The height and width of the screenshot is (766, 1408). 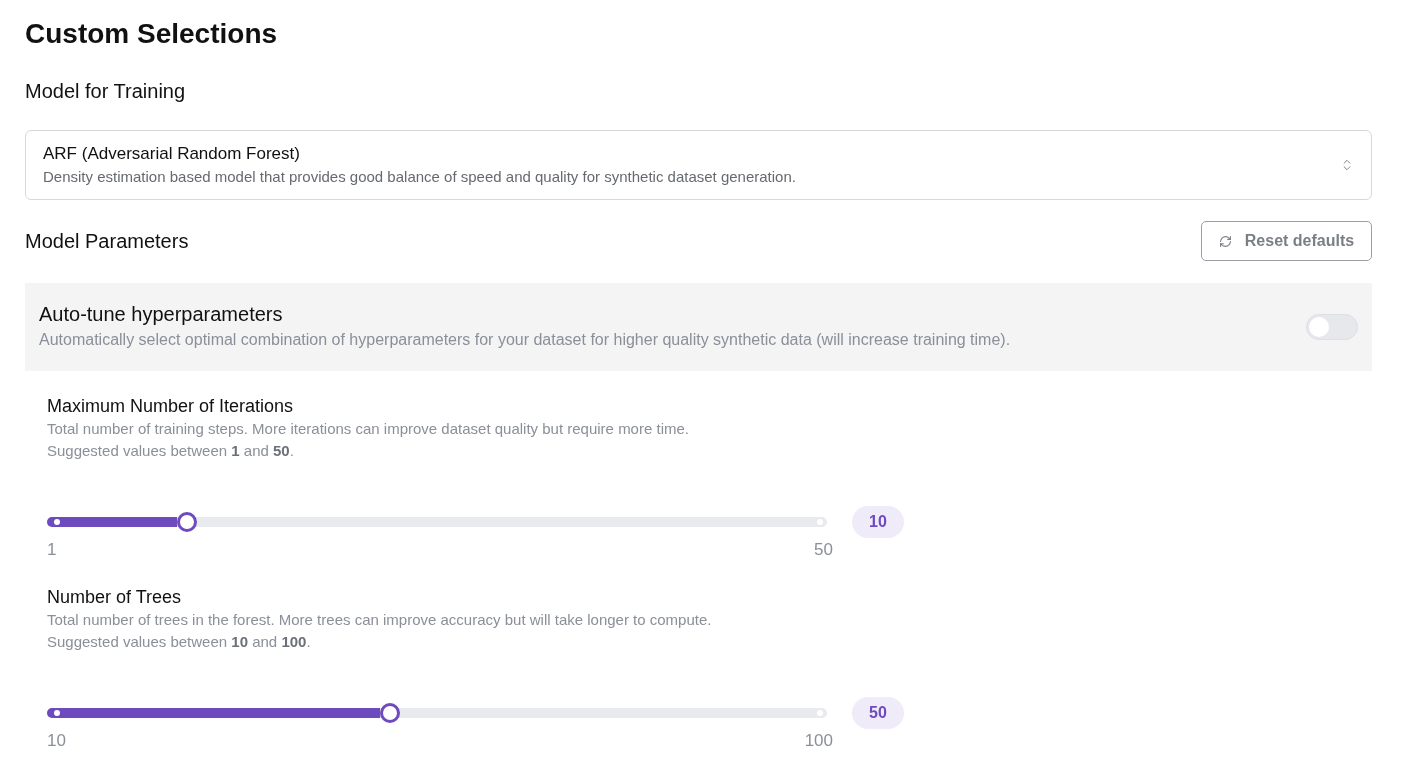 I want to click on parameter-title: Maximum Number of Iterations, so click(x=170, y=406).